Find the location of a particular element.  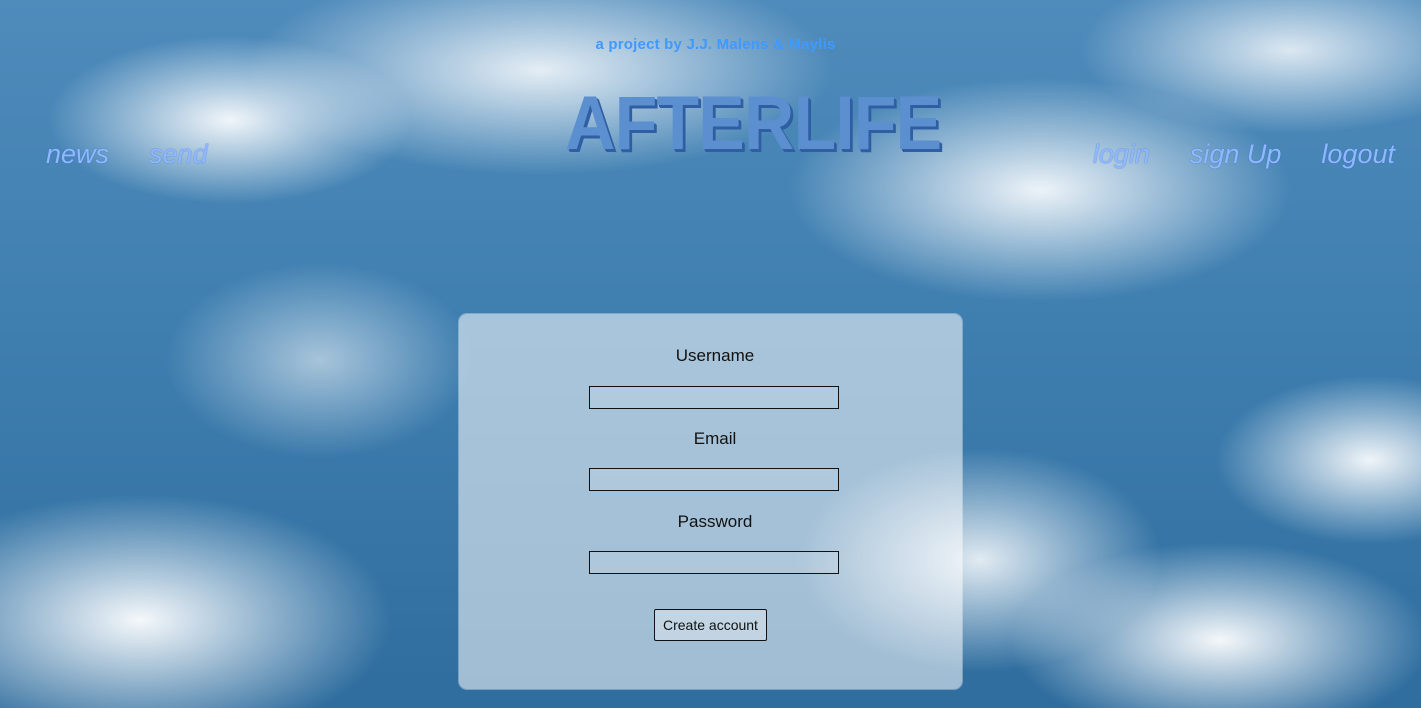

password-input is located at coordinates (714, 562).